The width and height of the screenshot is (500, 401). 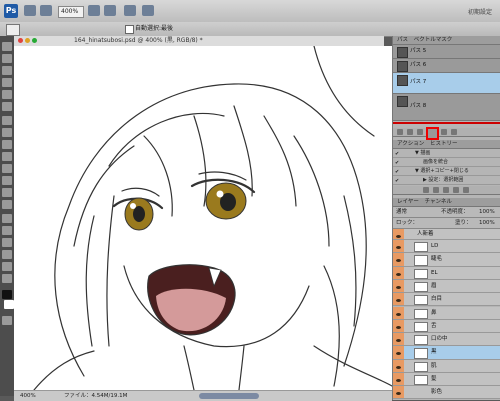 I want to click on action-row: ✔ ▼ 描画, so click(x=446, y=153).